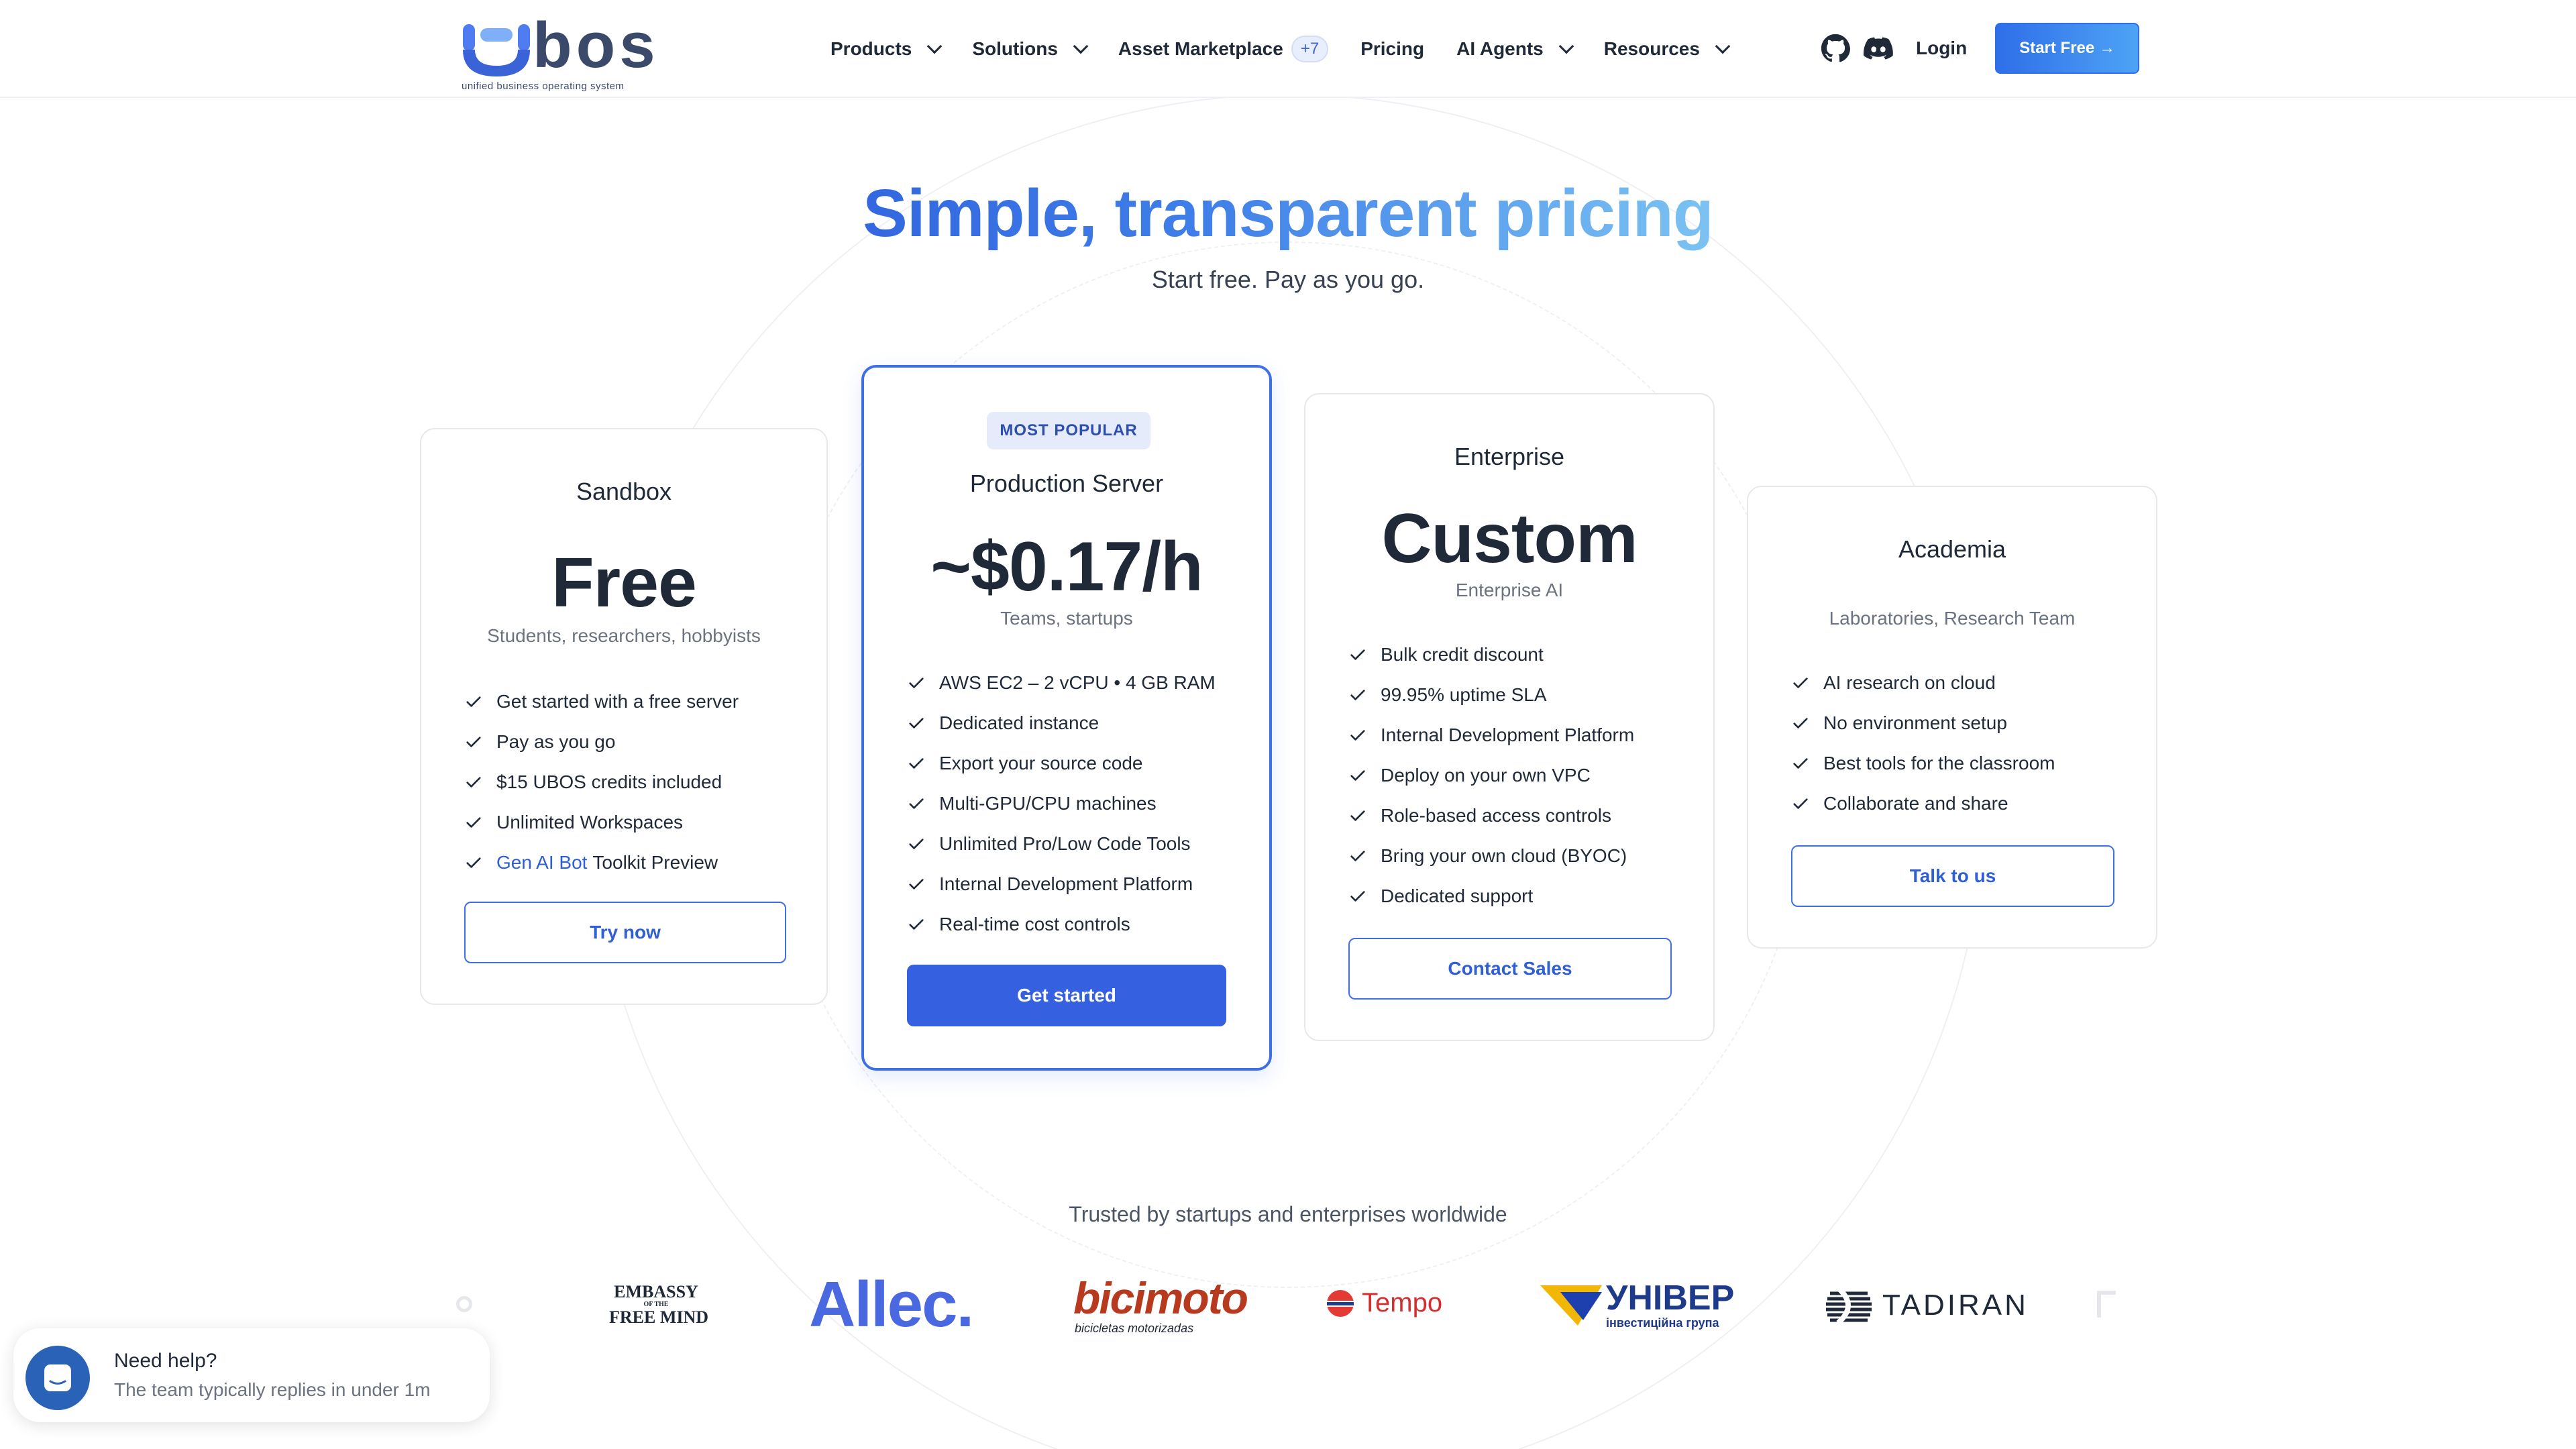 The width and height of the screenshot is (2576, 1449). What do you see at coordinates (1835, 48) in the screenshot?
I see `github-icon` at bounding box center [1835, 48].